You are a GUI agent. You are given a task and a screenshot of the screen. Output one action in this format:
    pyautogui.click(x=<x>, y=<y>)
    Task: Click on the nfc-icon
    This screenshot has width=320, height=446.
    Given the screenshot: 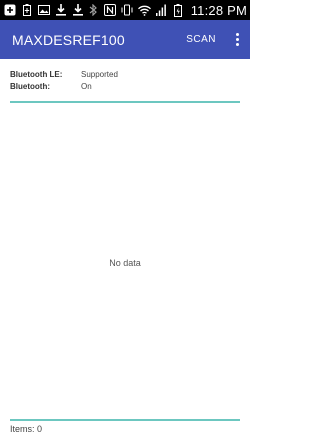 What is the action you would take?
    pyautogui.click(x=110, y=10)
    